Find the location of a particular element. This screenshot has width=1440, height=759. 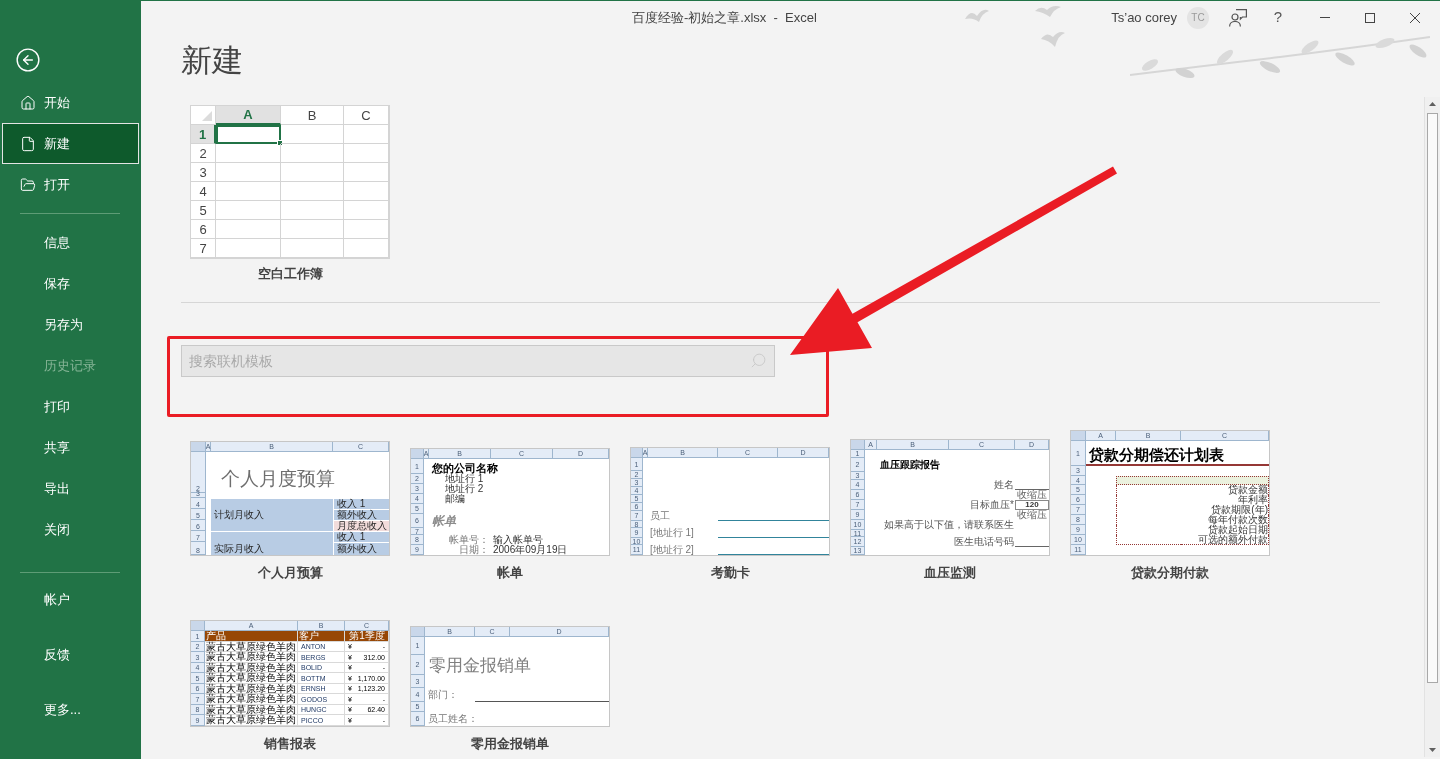

table-cell: 年利率 is located at coordinates (1225, 500).